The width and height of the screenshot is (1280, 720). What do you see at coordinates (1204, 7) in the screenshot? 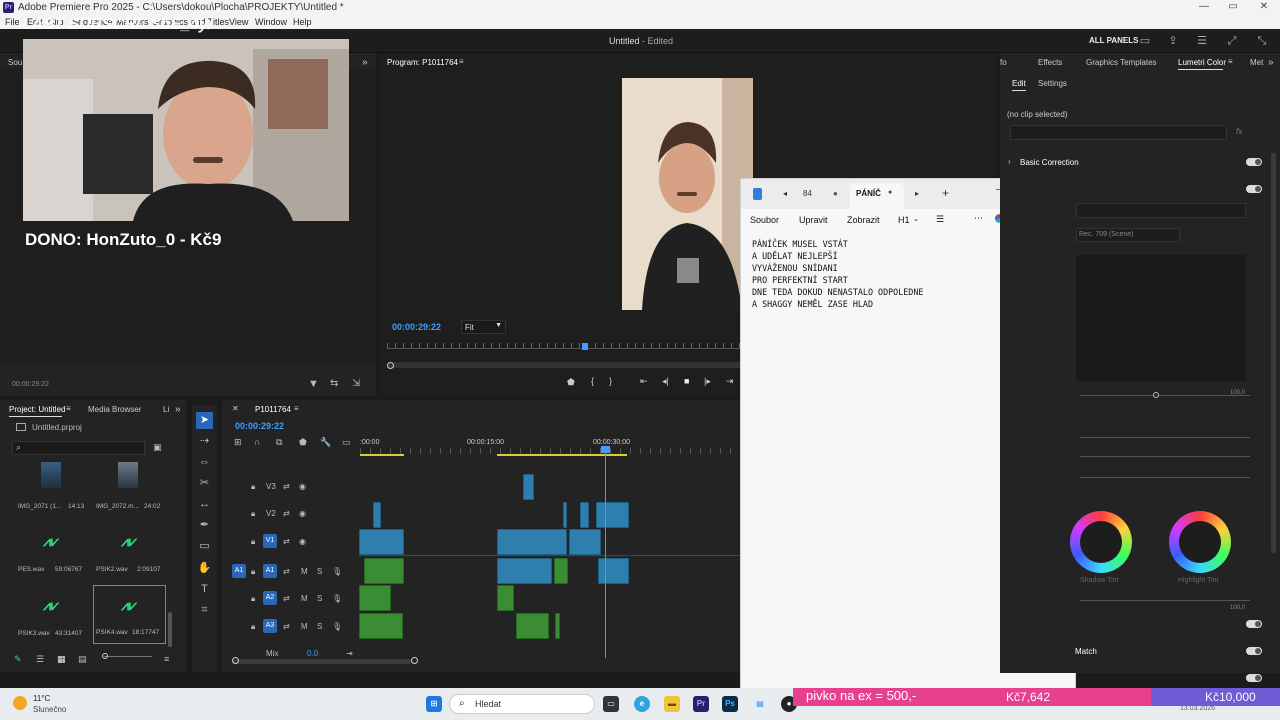
I see `minimize-button: —` at bounding box center [1204, 7].